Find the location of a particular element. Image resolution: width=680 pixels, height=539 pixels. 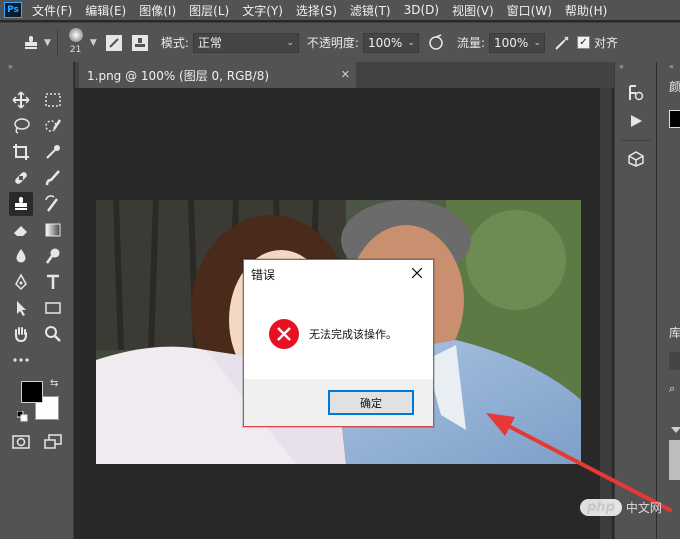

panel-dock: « is located at coordinates (635, 300).